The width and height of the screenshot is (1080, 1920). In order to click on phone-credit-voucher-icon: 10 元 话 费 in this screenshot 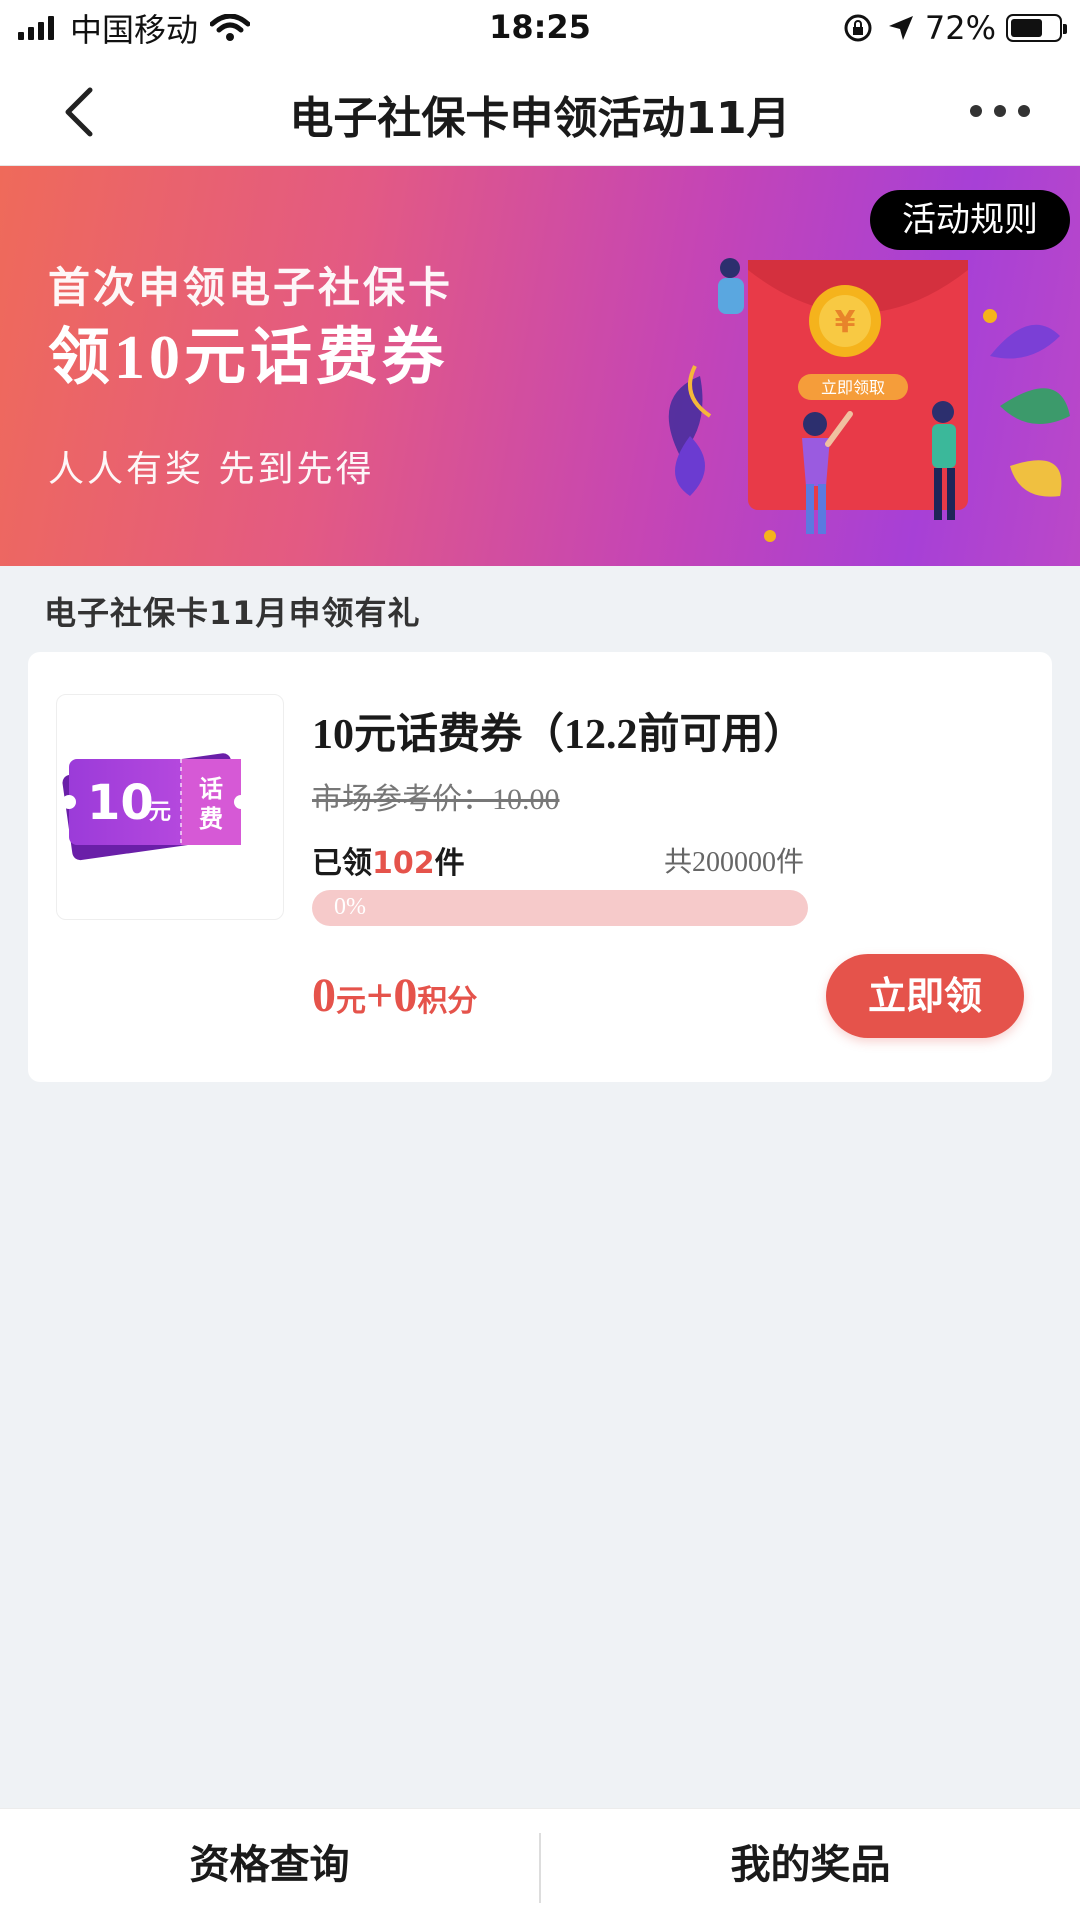, I will do `click(155, 807)`.